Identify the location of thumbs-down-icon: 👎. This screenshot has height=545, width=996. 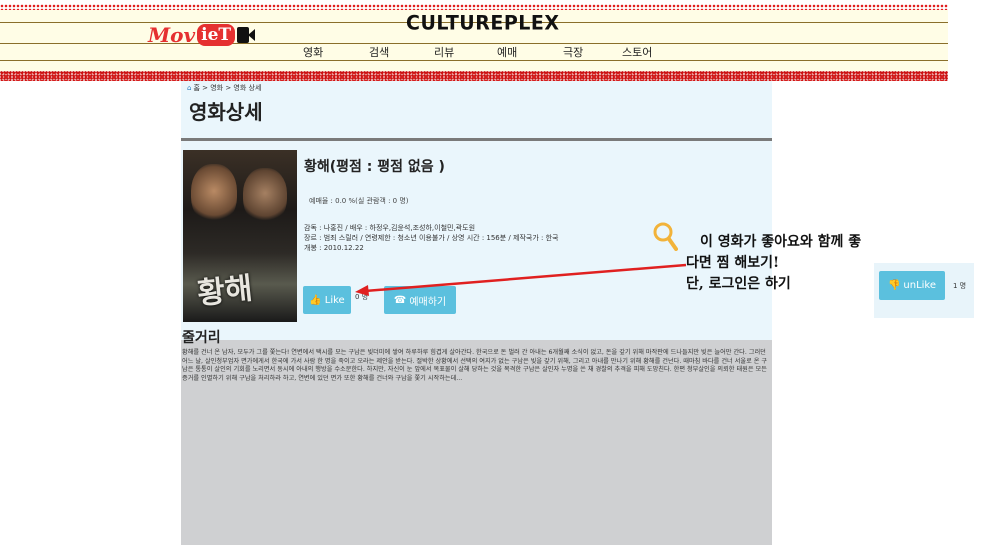
(894, 285).